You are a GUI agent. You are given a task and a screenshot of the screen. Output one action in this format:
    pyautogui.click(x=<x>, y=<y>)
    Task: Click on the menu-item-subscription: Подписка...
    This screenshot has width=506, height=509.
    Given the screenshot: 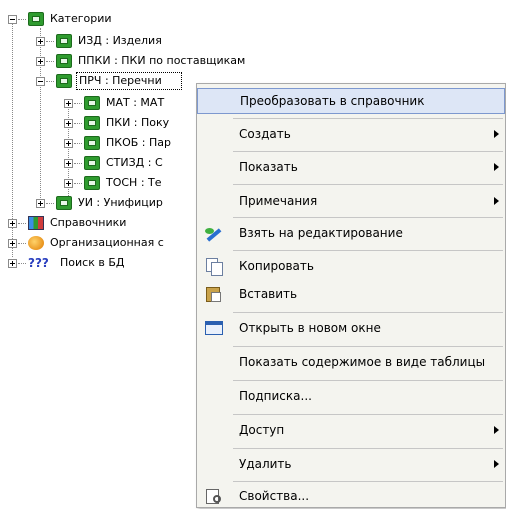 What is the action you would take?
    pyautogui.click(x=351, y=396)
    